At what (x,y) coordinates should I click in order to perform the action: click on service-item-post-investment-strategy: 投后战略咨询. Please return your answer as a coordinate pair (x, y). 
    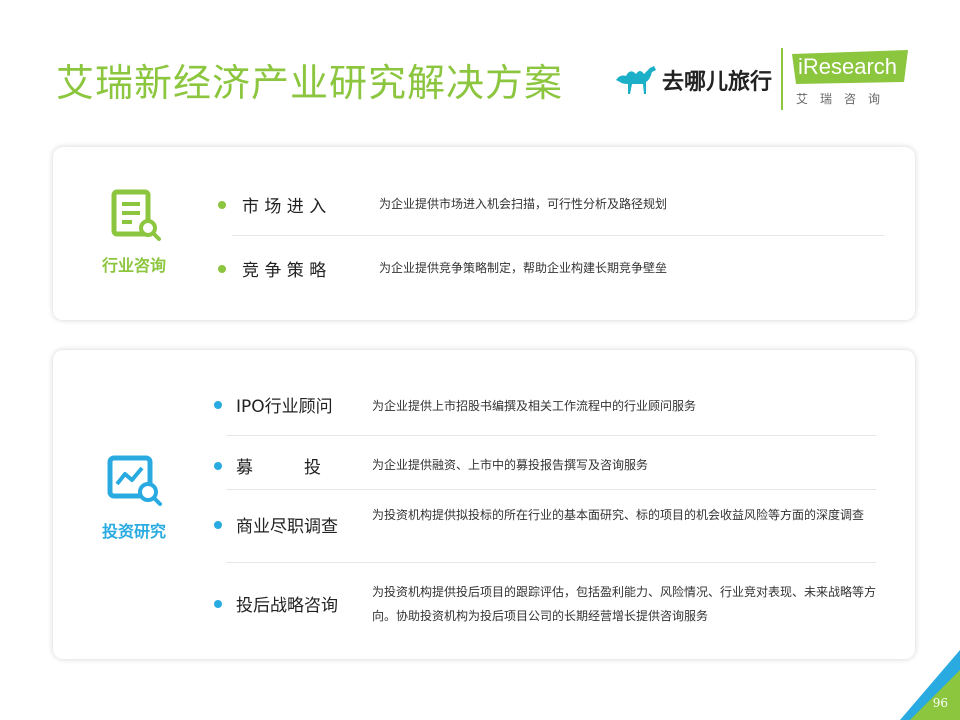
    Looking at the image, I should click on (276, 603).